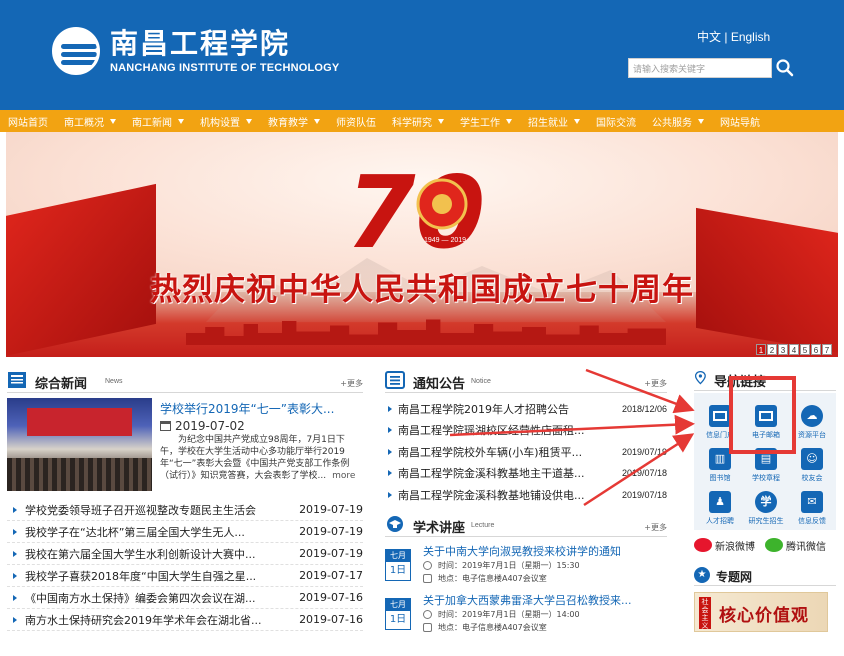 The height and width of the screenshot is (656, 844). What do you see at coordinates (28, 121) in the screenshot?
I see `nav-item-0: 网站首页` at bounding box center [28, 121].